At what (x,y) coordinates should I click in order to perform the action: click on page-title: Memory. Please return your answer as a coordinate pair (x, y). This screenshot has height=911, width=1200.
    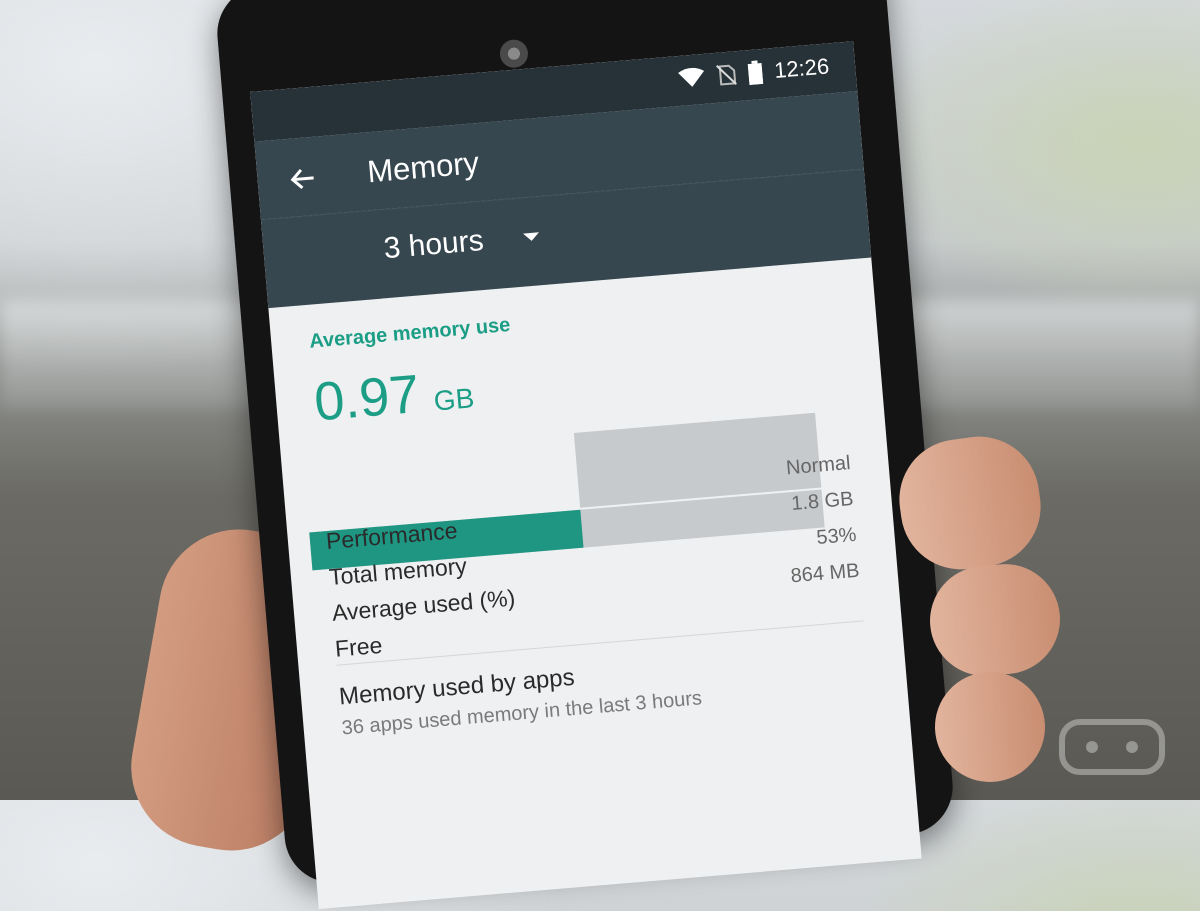
    Looking at the image, I should click on (423, 167).